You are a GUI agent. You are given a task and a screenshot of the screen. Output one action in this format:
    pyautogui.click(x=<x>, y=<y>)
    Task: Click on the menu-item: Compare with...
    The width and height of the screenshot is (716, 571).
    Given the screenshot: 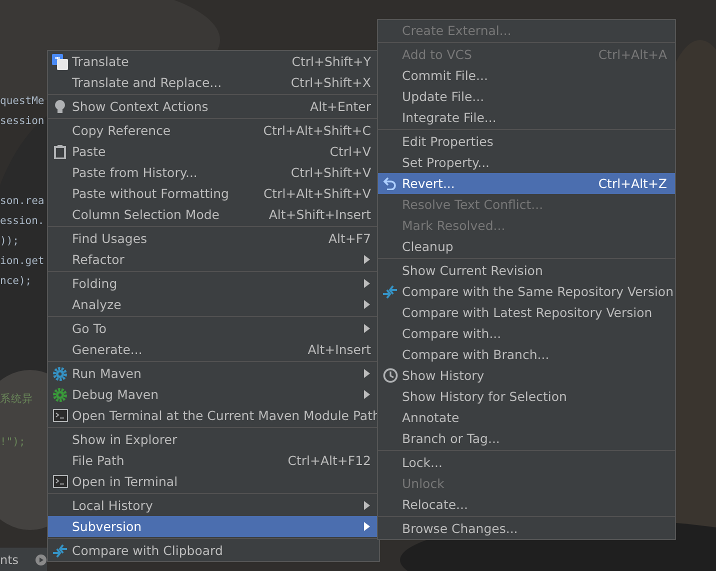 What is the action you would take?
    pyautogui.click(x=526, y=333)
    